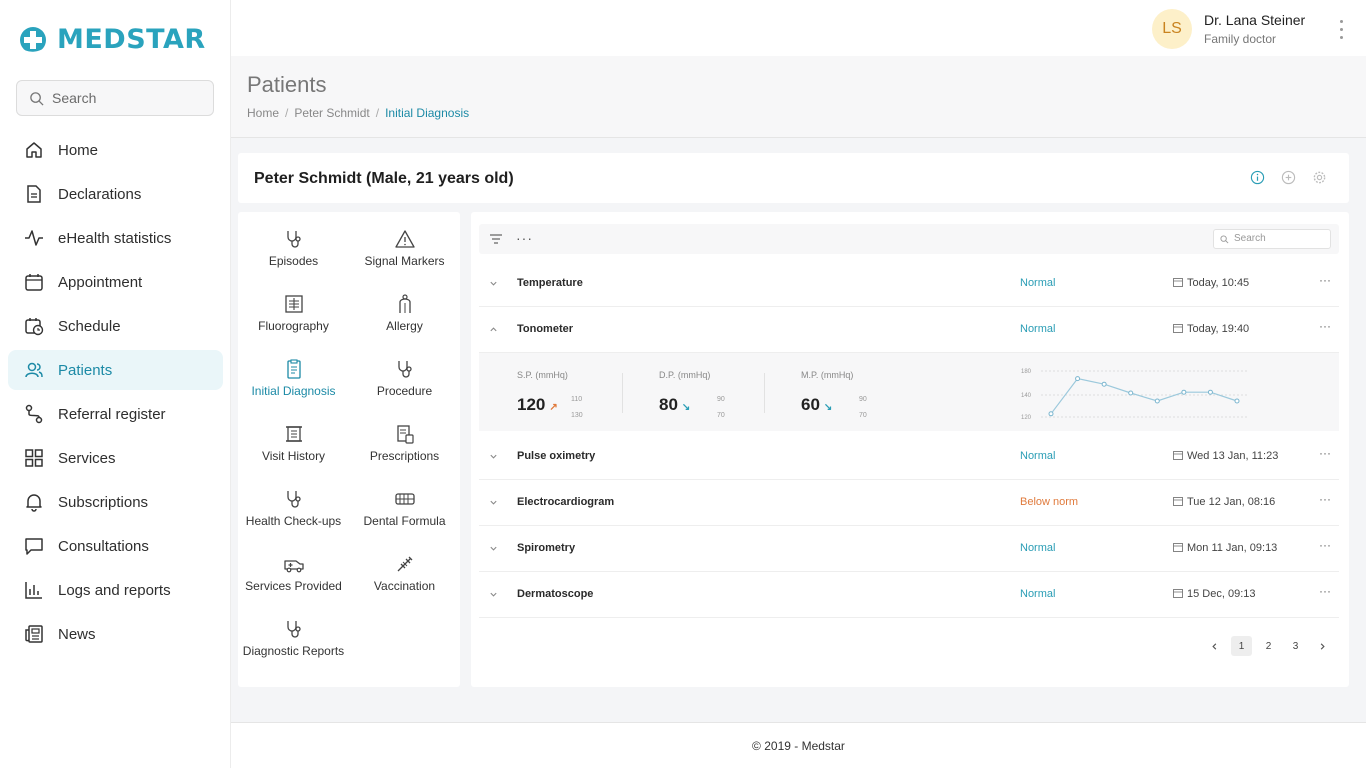  Describe the element at coordinates (115, 238) in the screenshot. I see `sidebar-item-ehealth-statistics: eHealth statistics` at that location.